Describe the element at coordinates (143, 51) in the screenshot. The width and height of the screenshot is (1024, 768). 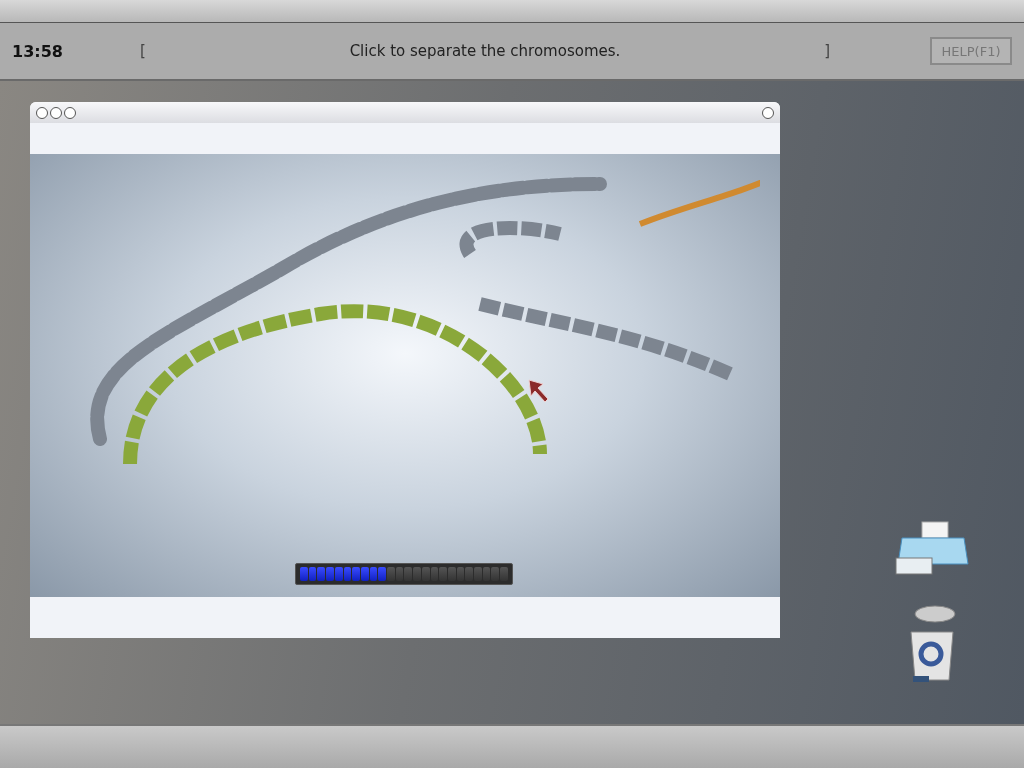
I see `bracket: [` at that location.